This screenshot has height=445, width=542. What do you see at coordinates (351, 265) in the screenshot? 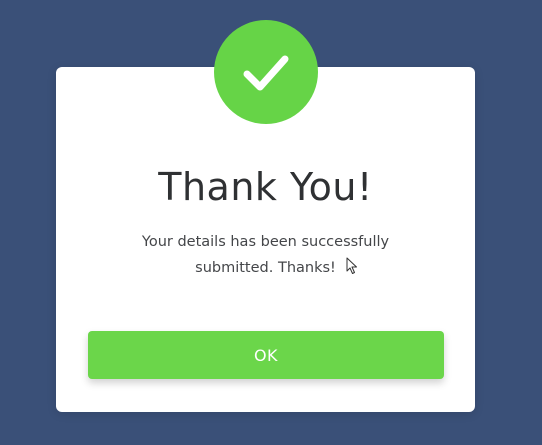
I see `mouse-pointer-icon` at bounding box center [351, 265].